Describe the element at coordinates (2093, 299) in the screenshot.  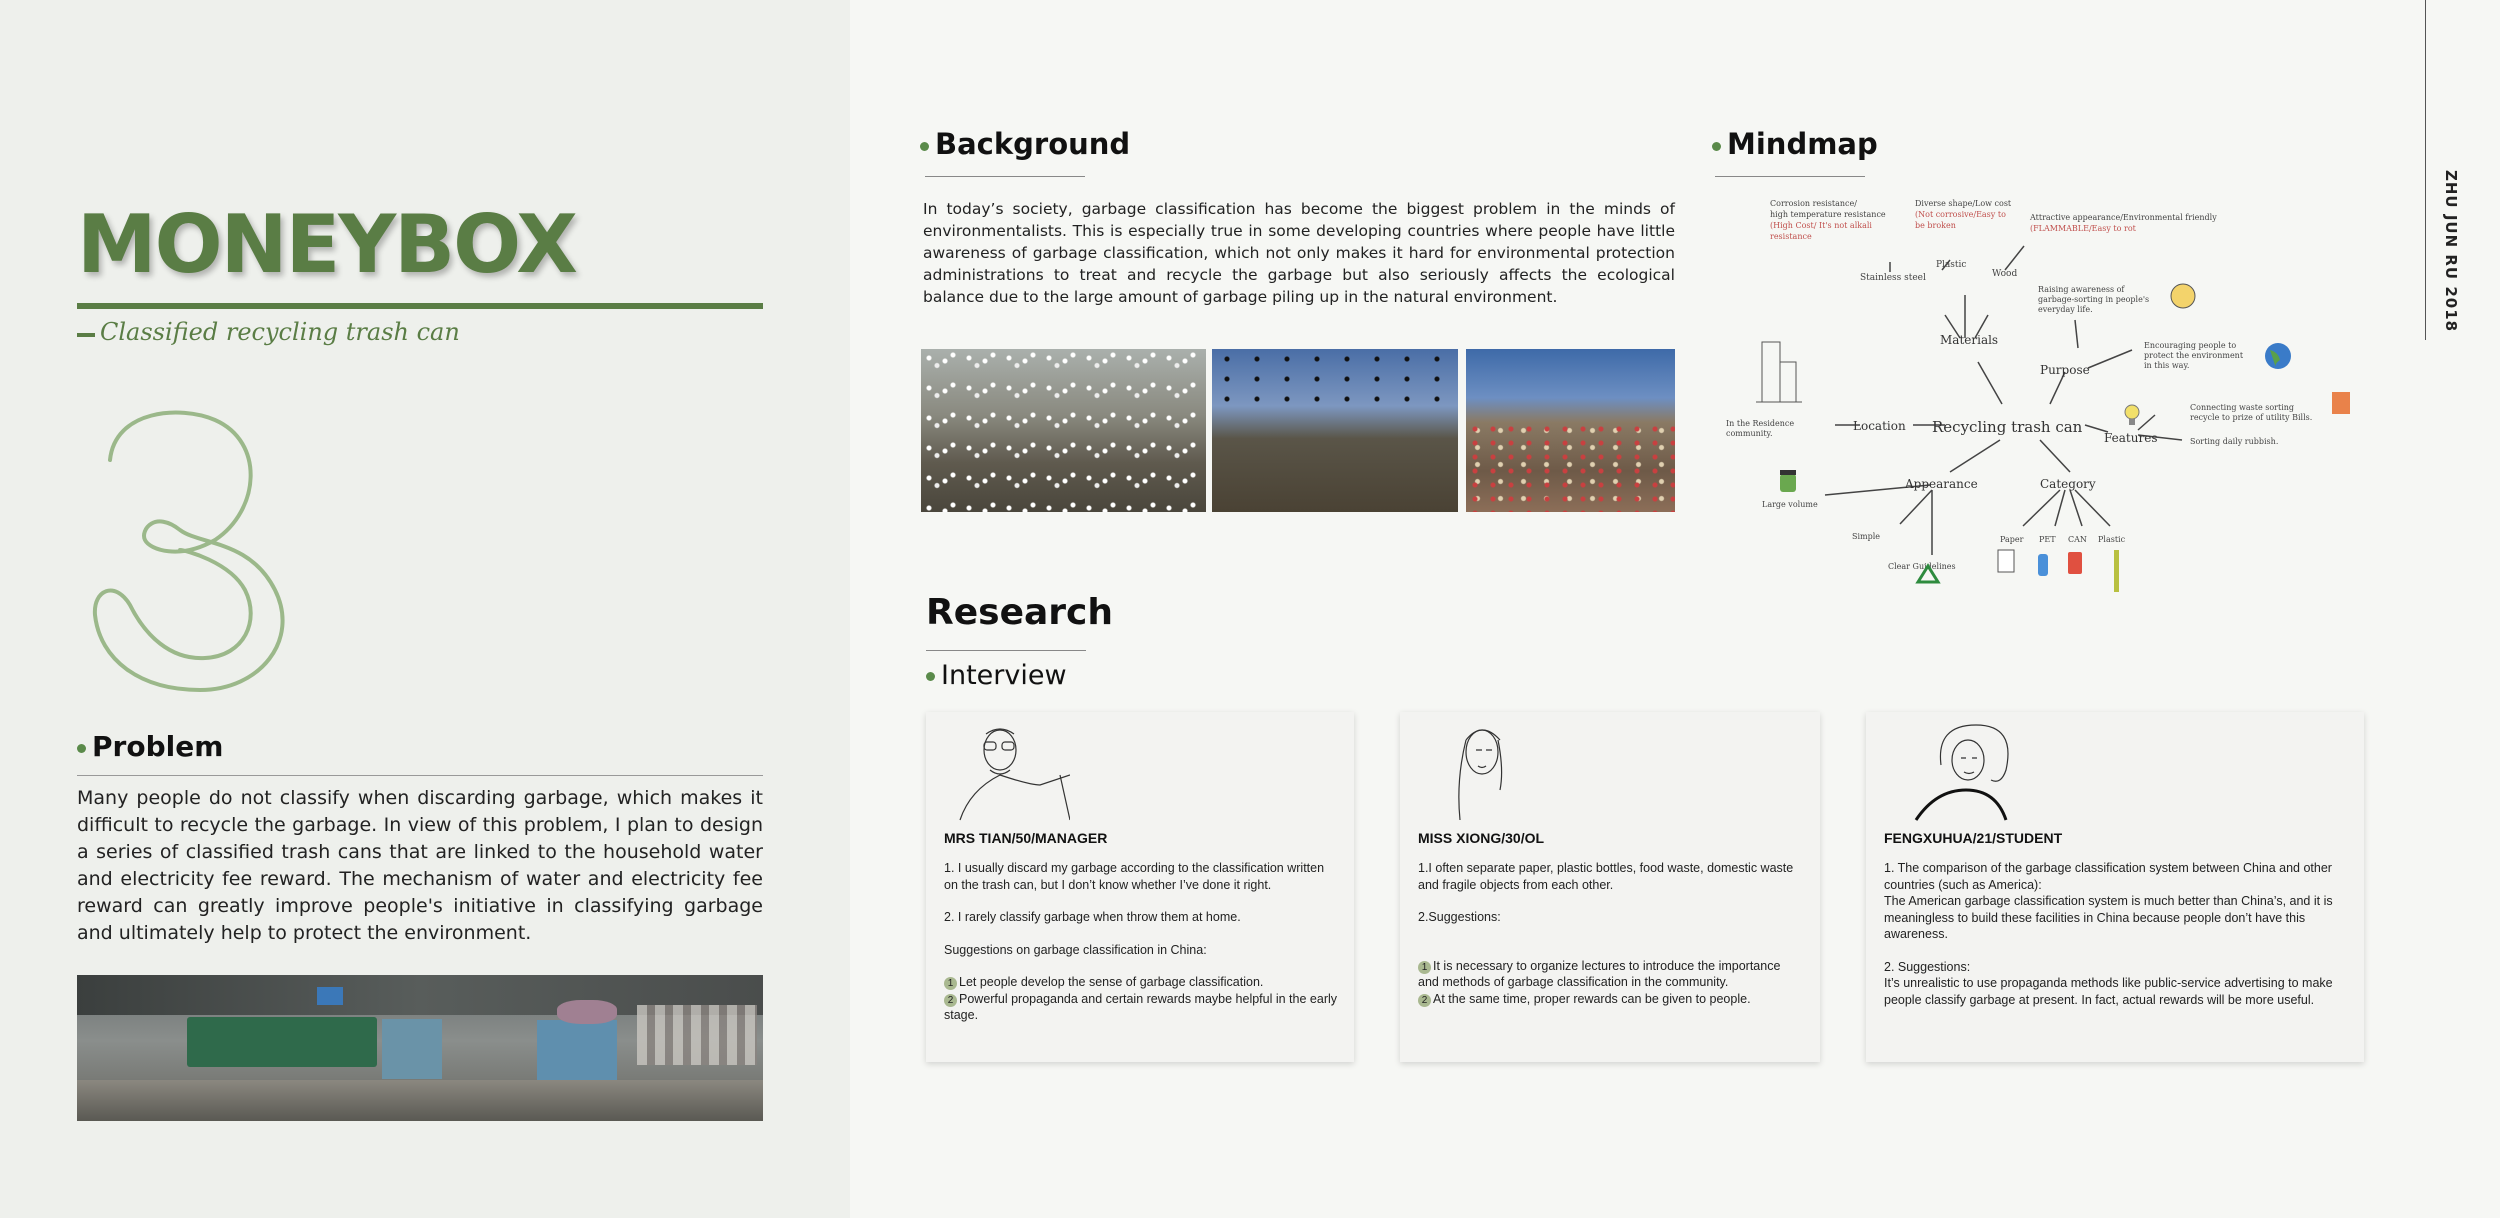
I see `purpose-note-1b: garbage-sorting in people's` at that location.